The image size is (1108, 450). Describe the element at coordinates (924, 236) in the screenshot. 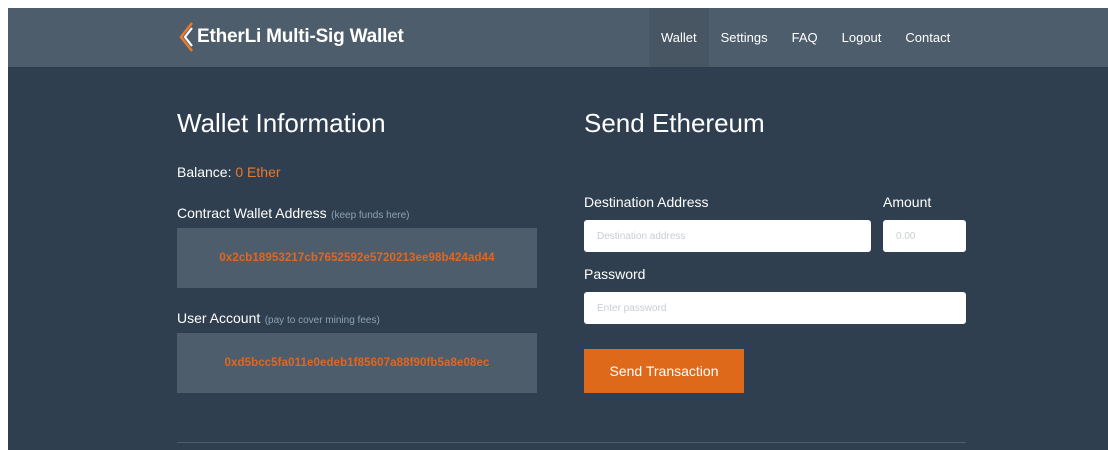

I see `amount-input` at that location.